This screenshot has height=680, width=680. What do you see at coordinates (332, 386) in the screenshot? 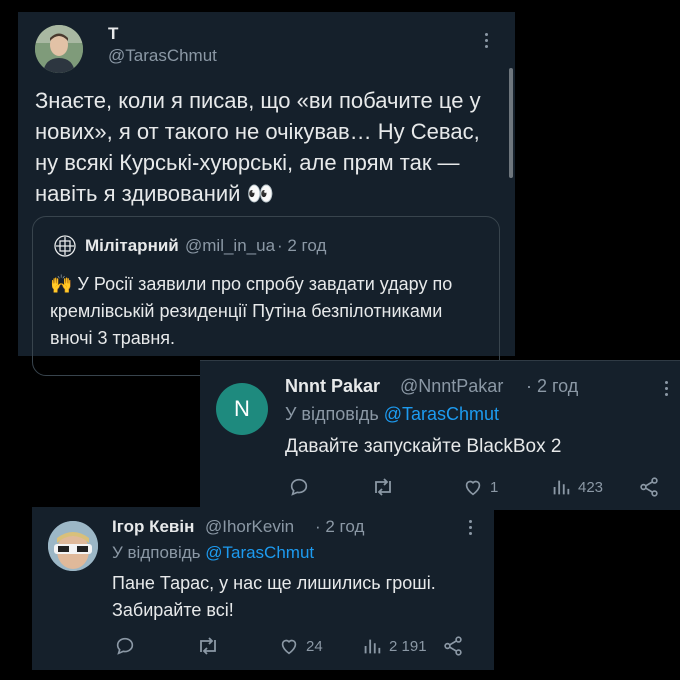
I see `reply-author-name: Nnnt Pakar` at bounding box center [332, 386].